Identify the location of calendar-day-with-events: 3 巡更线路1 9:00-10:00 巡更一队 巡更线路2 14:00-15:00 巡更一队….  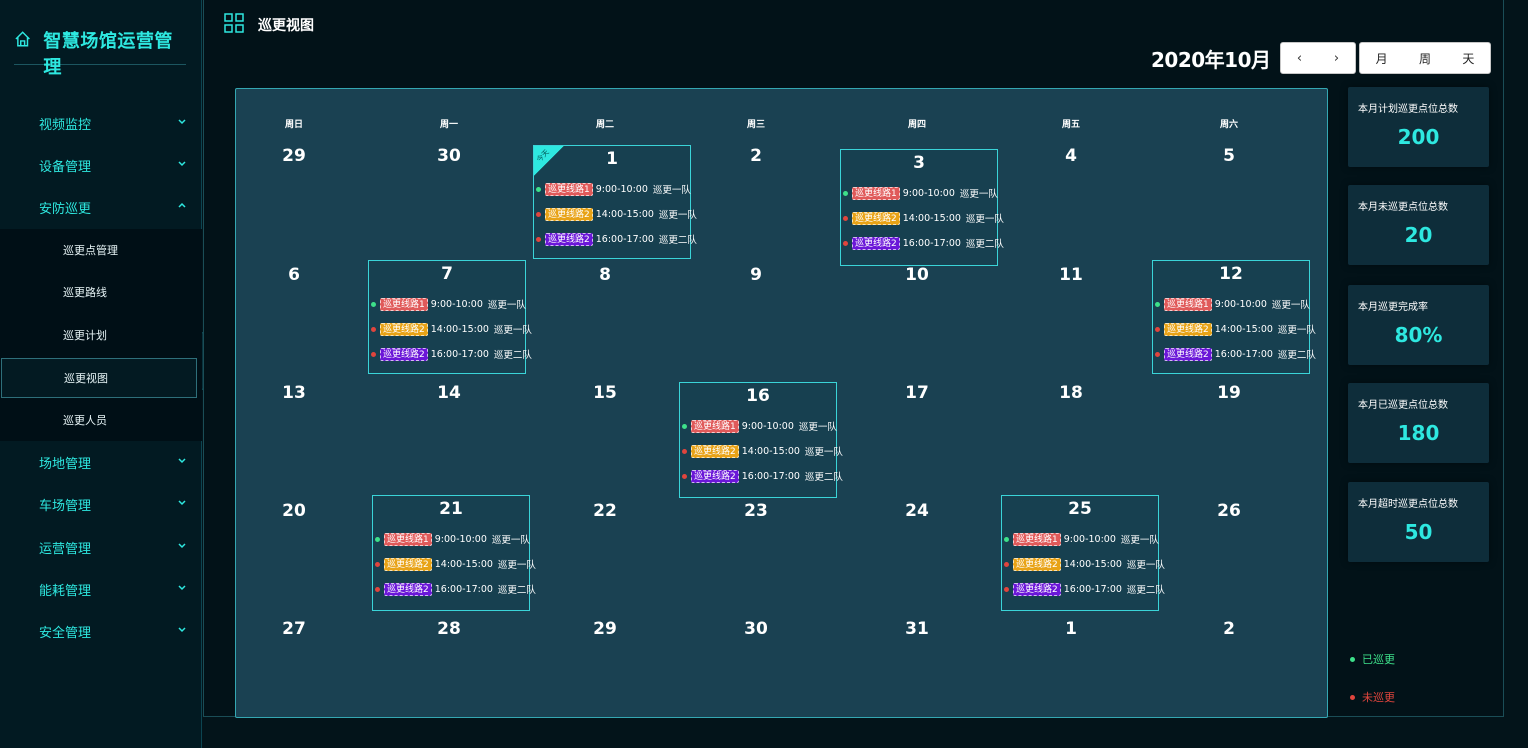
(922, 207).